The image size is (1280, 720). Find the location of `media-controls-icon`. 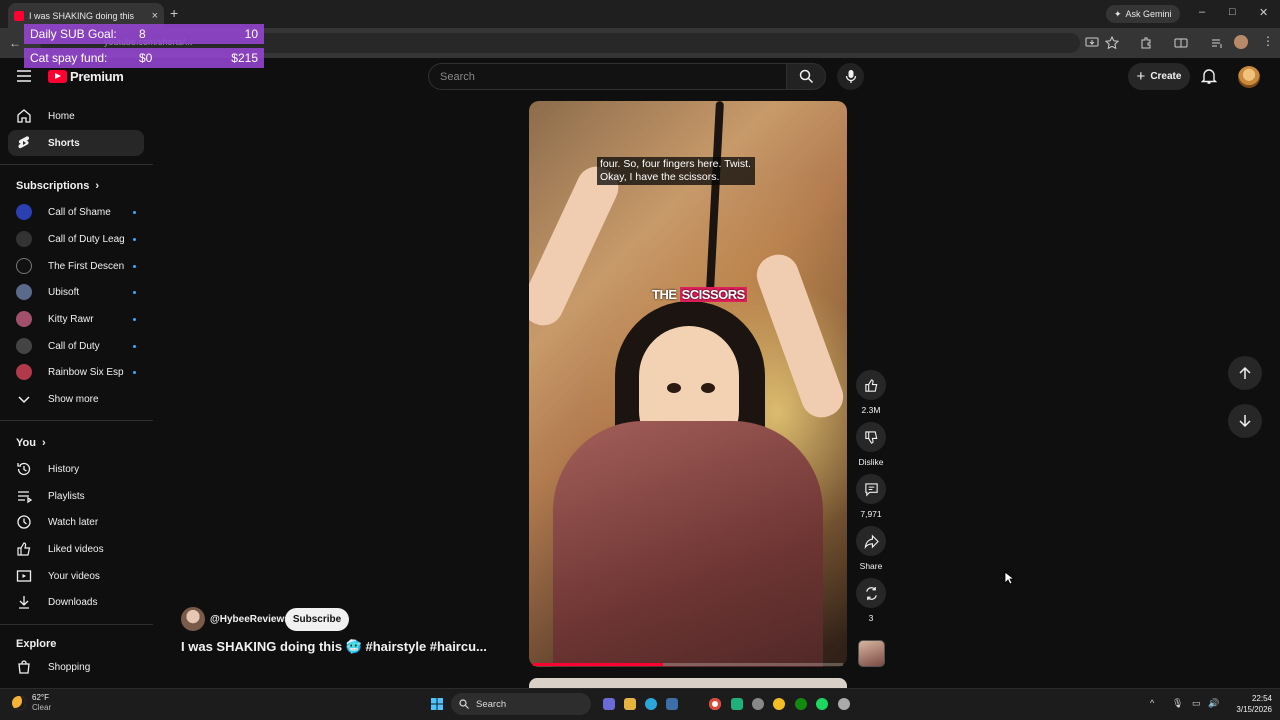

media-controls-icon is located at coordinates (1217, 43).